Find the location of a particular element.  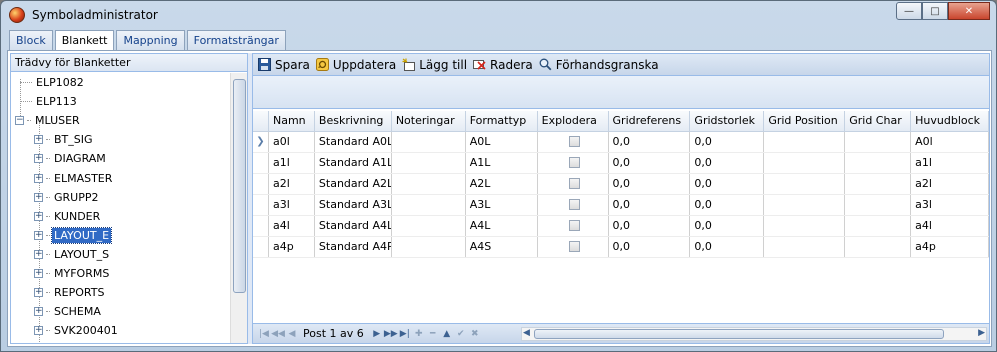

tree-node-elp1082: ELP1082 is located at coordinates (120, 82).